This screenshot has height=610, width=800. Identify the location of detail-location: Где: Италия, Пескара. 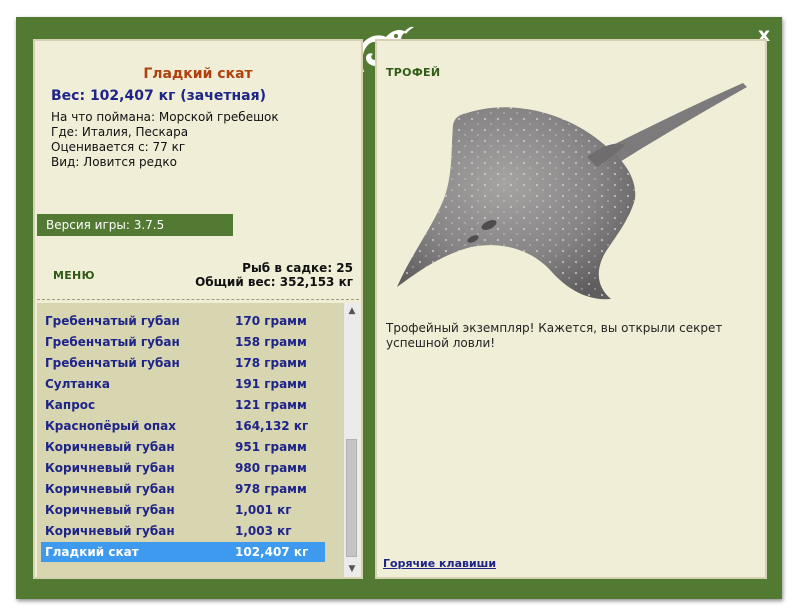
(120, 132).